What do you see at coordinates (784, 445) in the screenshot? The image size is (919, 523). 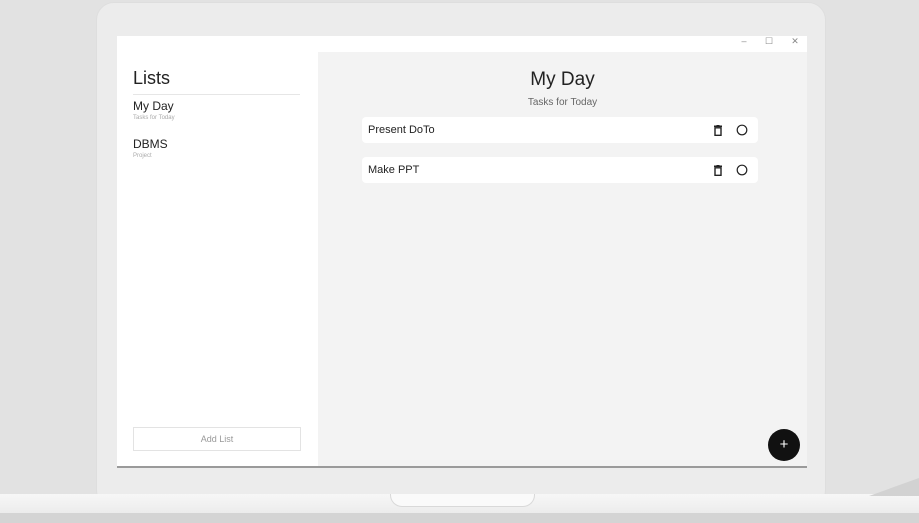 I see `add-task-button: +` at bounding box center [784, 445].